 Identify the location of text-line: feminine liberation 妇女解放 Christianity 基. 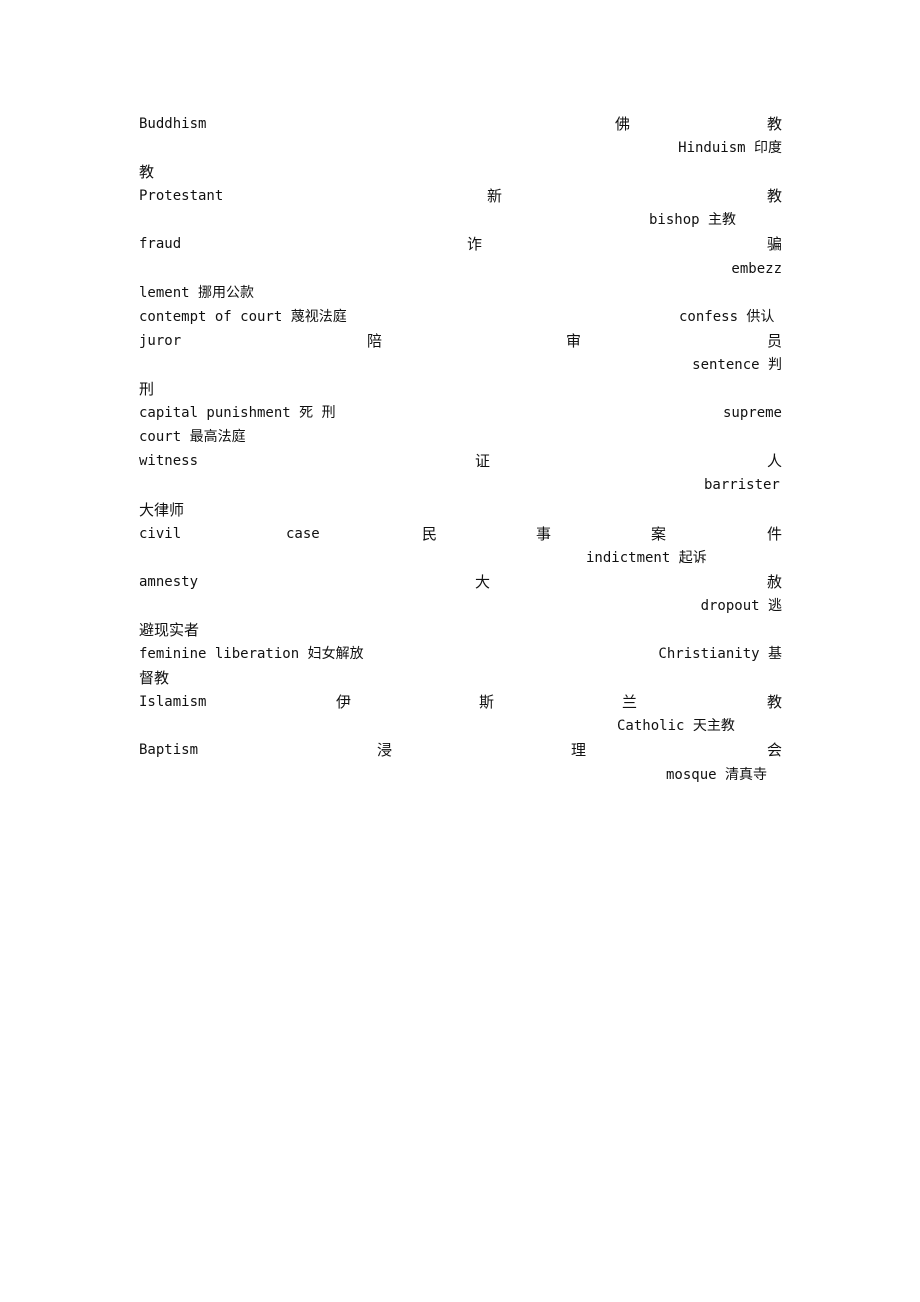
(460, 654).